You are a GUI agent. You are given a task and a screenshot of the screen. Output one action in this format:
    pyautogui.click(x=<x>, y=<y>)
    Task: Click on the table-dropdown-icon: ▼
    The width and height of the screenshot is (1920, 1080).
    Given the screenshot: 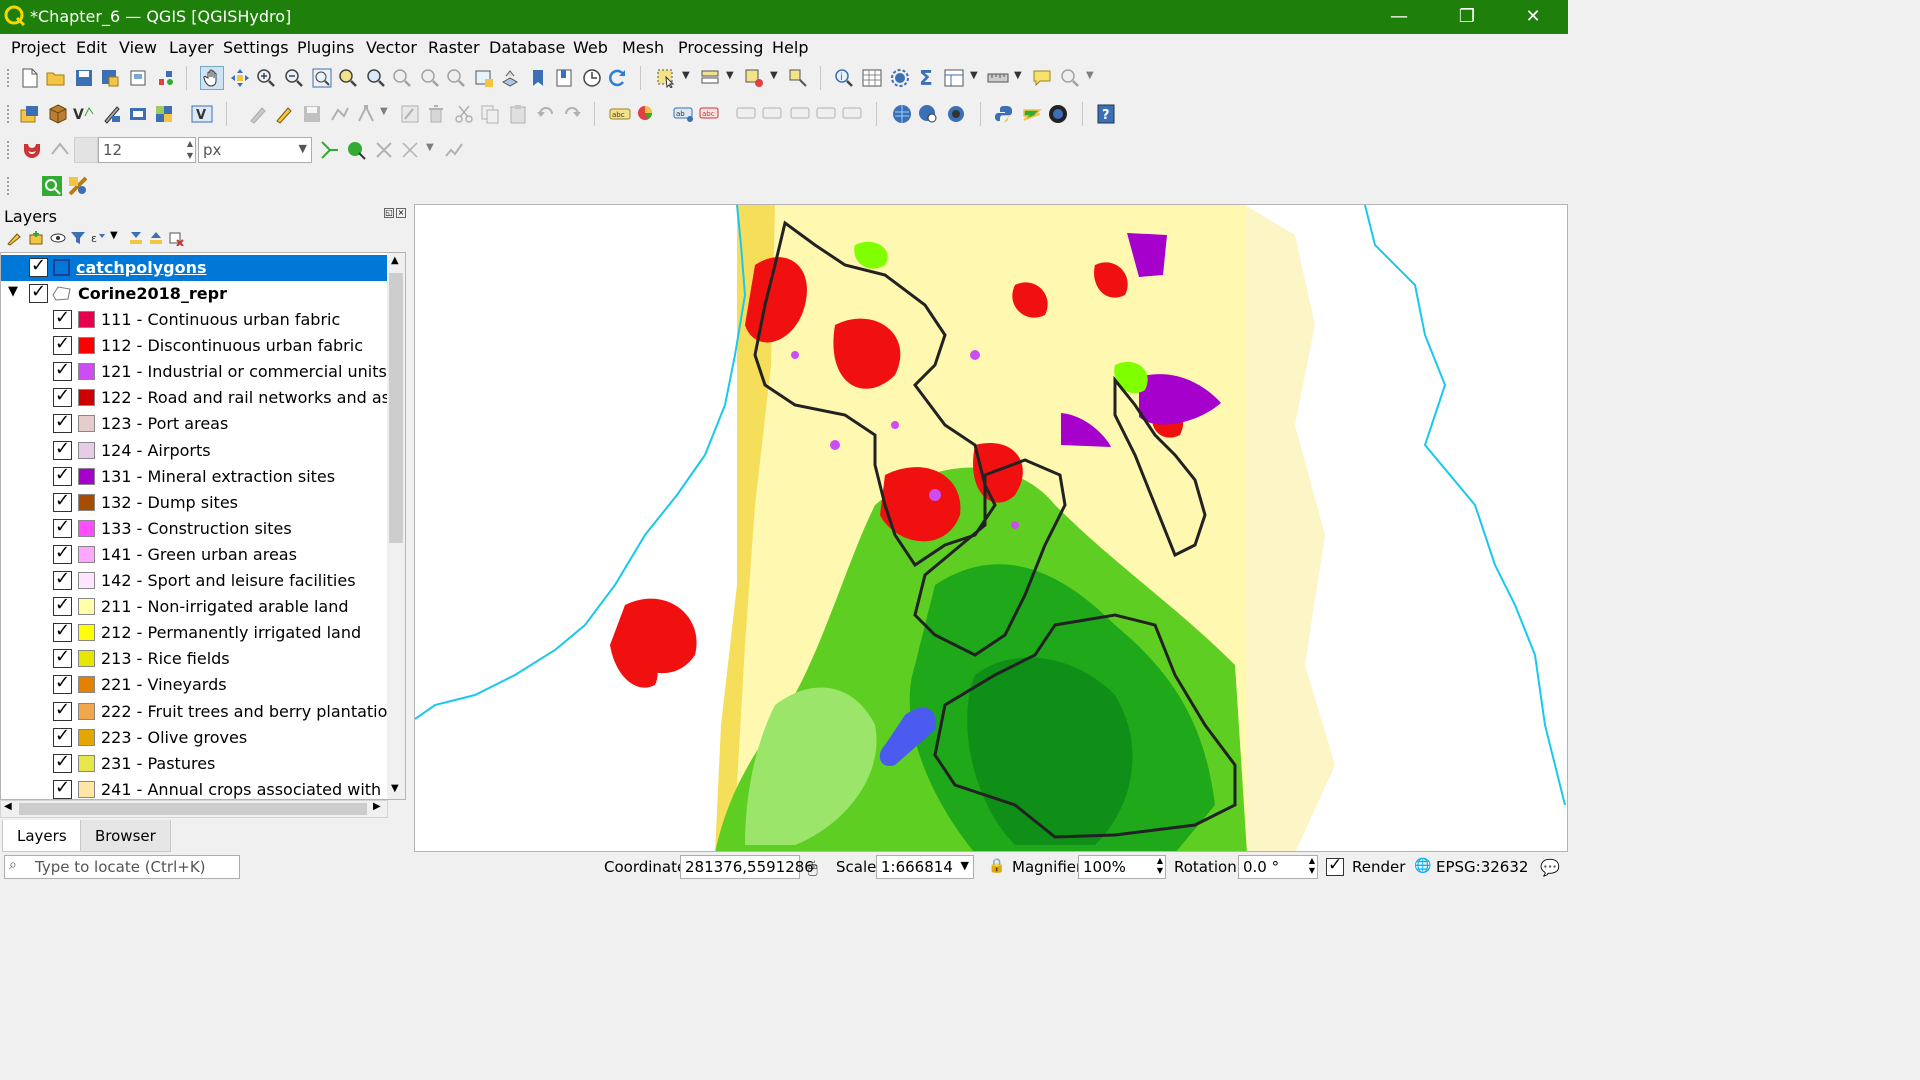 What is the action you would take?
    pyautogui.click(x=974, y=75)
    